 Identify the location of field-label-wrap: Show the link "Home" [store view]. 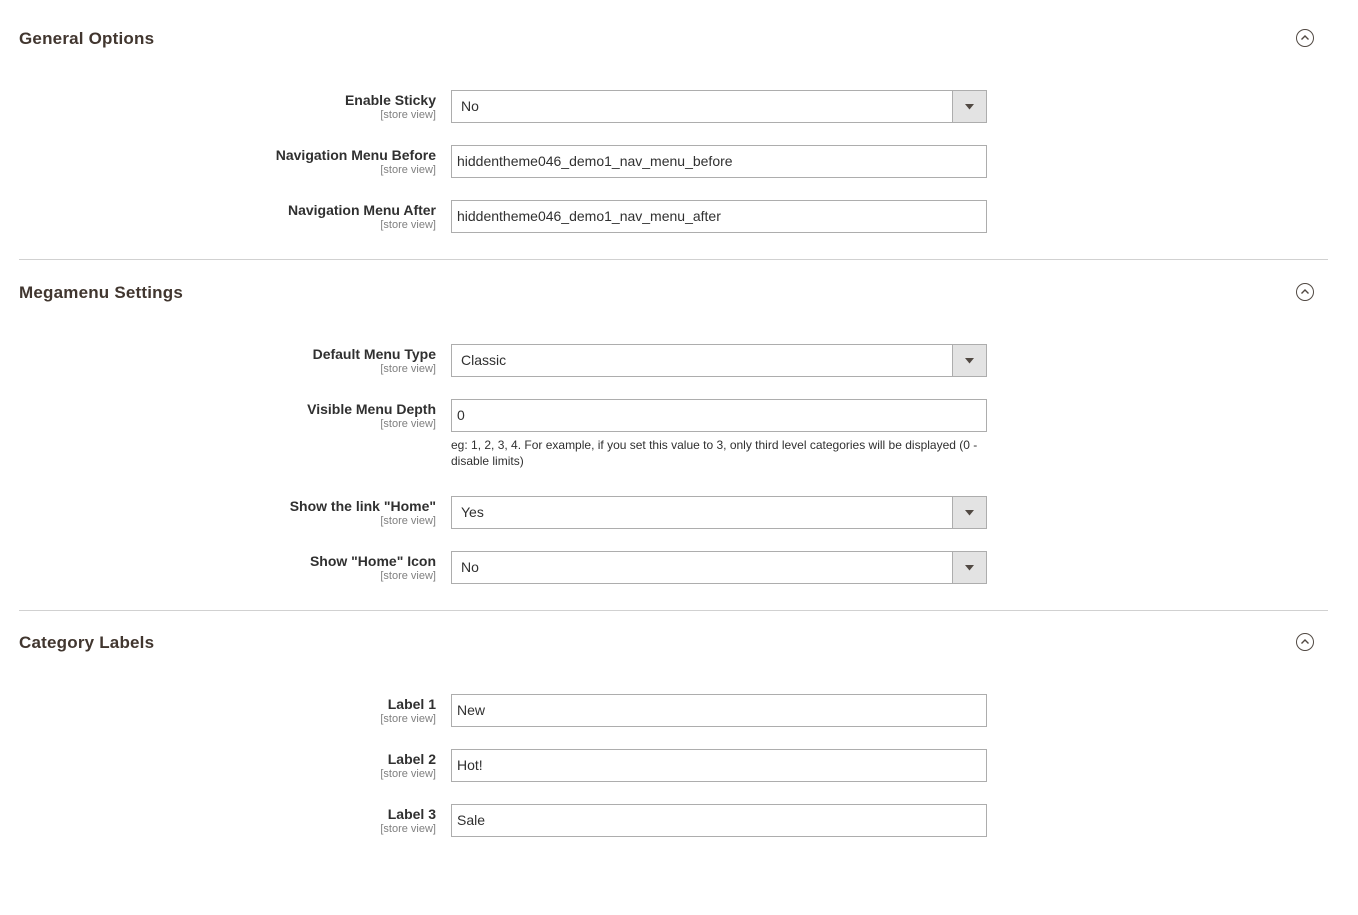
(226, 513).